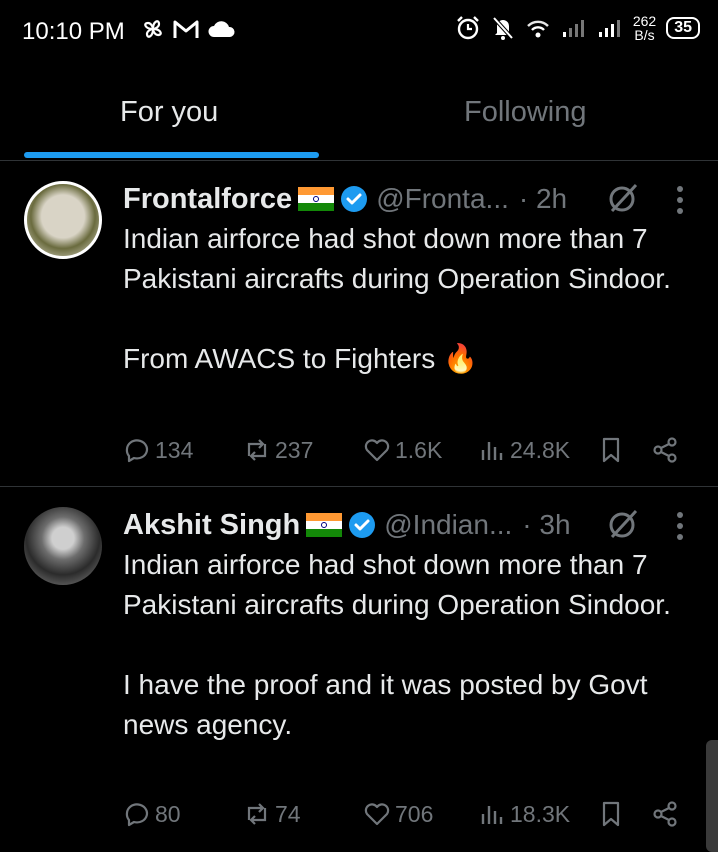 This screenshot has width=718, height=852. I want to click on like-button: 706, so click(398, 814).